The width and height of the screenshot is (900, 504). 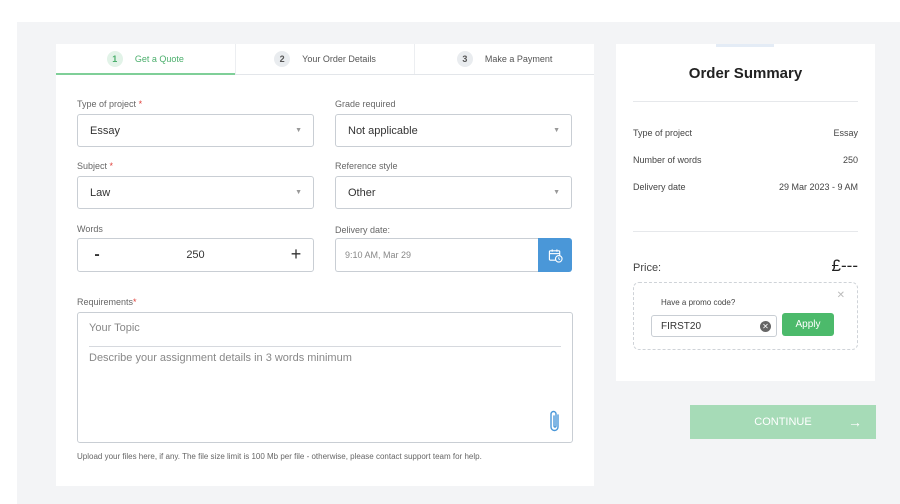 I want to click on select-value: Essay, so click(x=105, y=130).